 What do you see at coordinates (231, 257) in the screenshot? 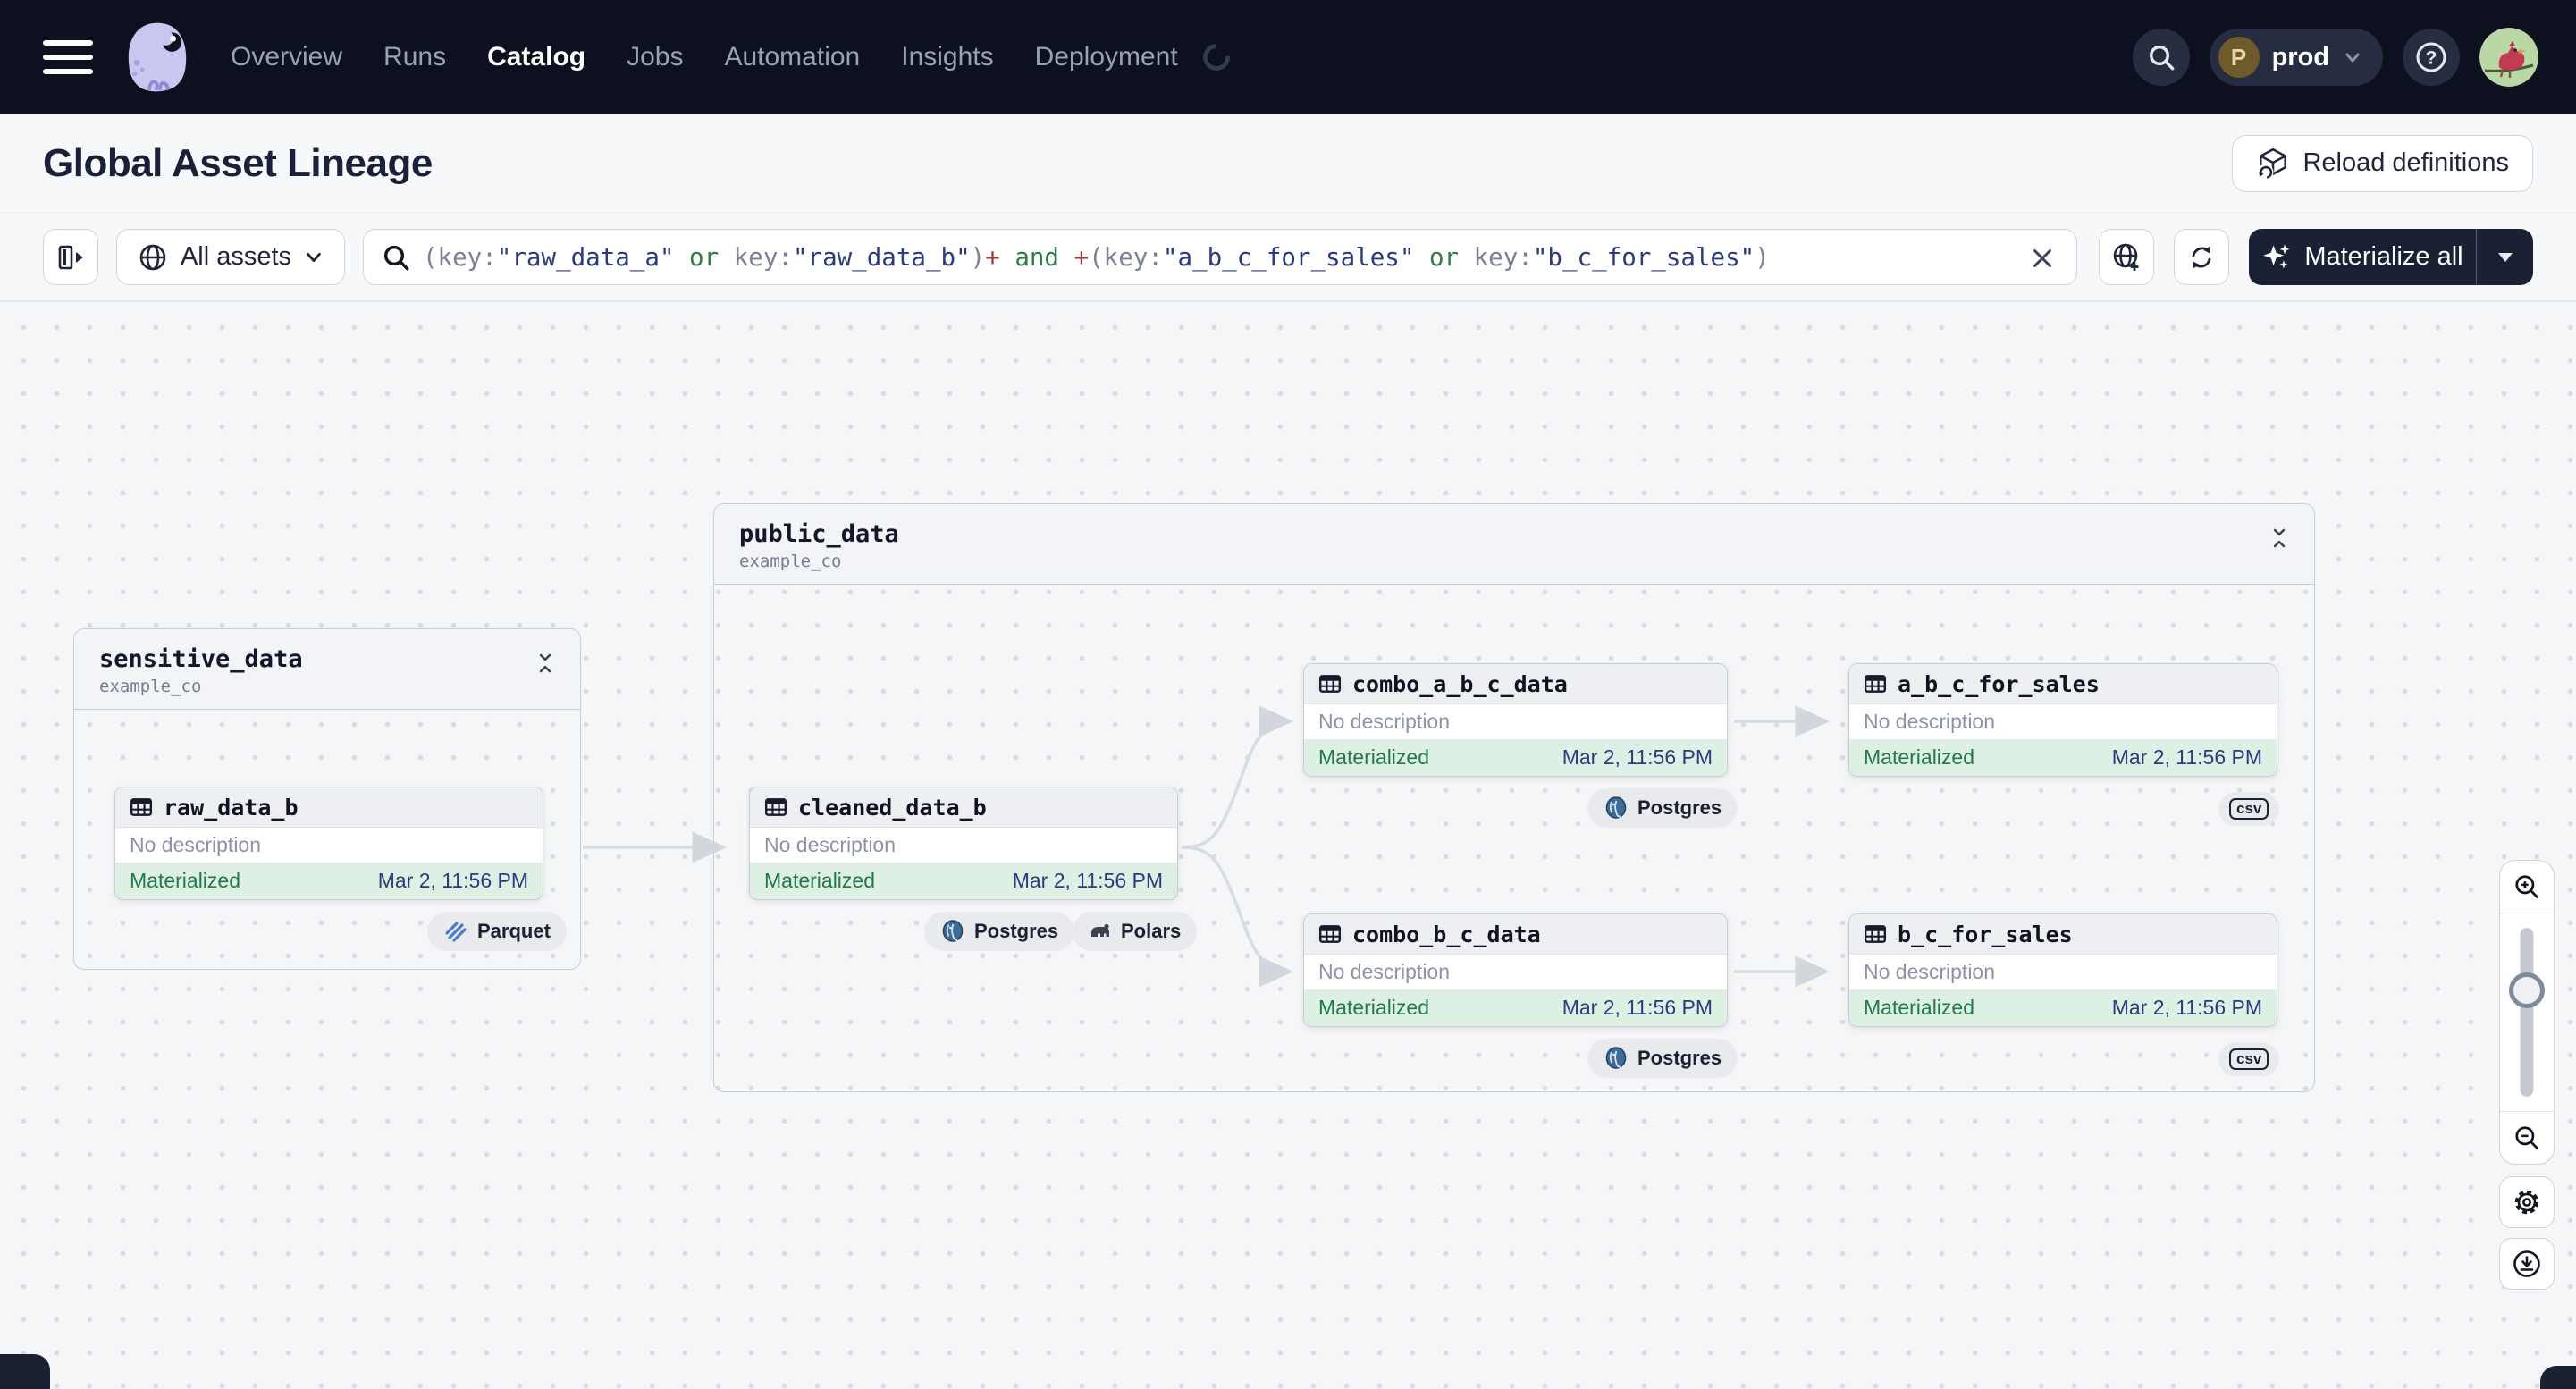
I see `asset-scope-dropdown: All assets` at bounding box center [231, 257].